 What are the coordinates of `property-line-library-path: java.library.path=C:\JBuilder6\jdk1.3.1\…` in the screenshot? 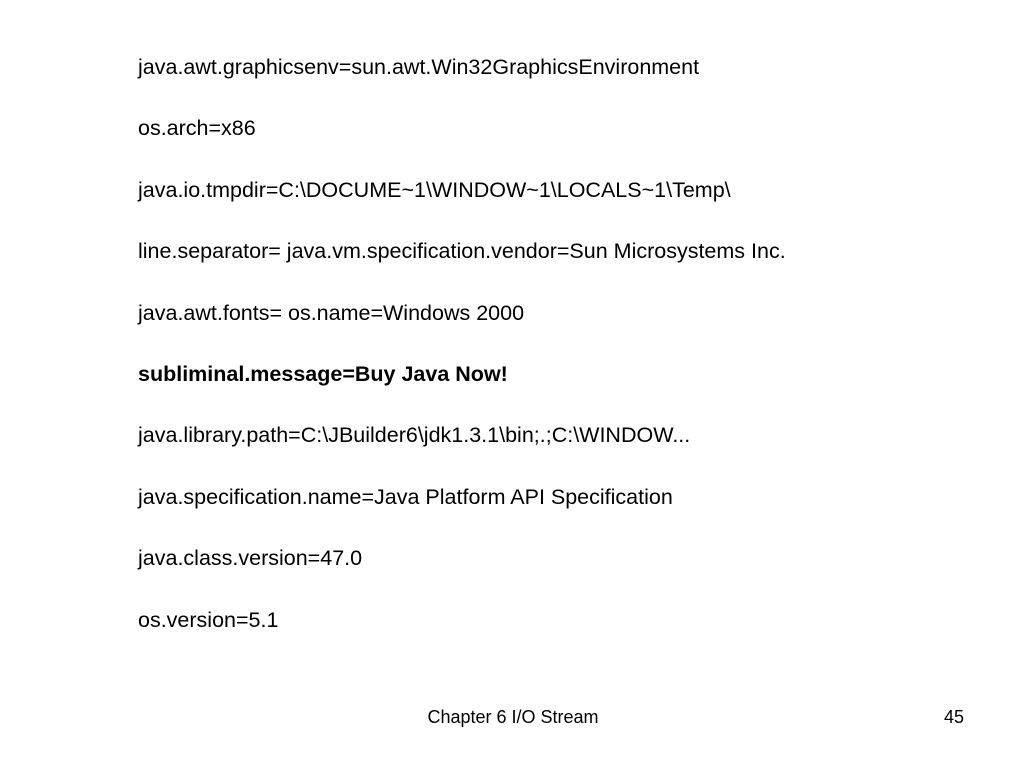 It's located at (414, 435).